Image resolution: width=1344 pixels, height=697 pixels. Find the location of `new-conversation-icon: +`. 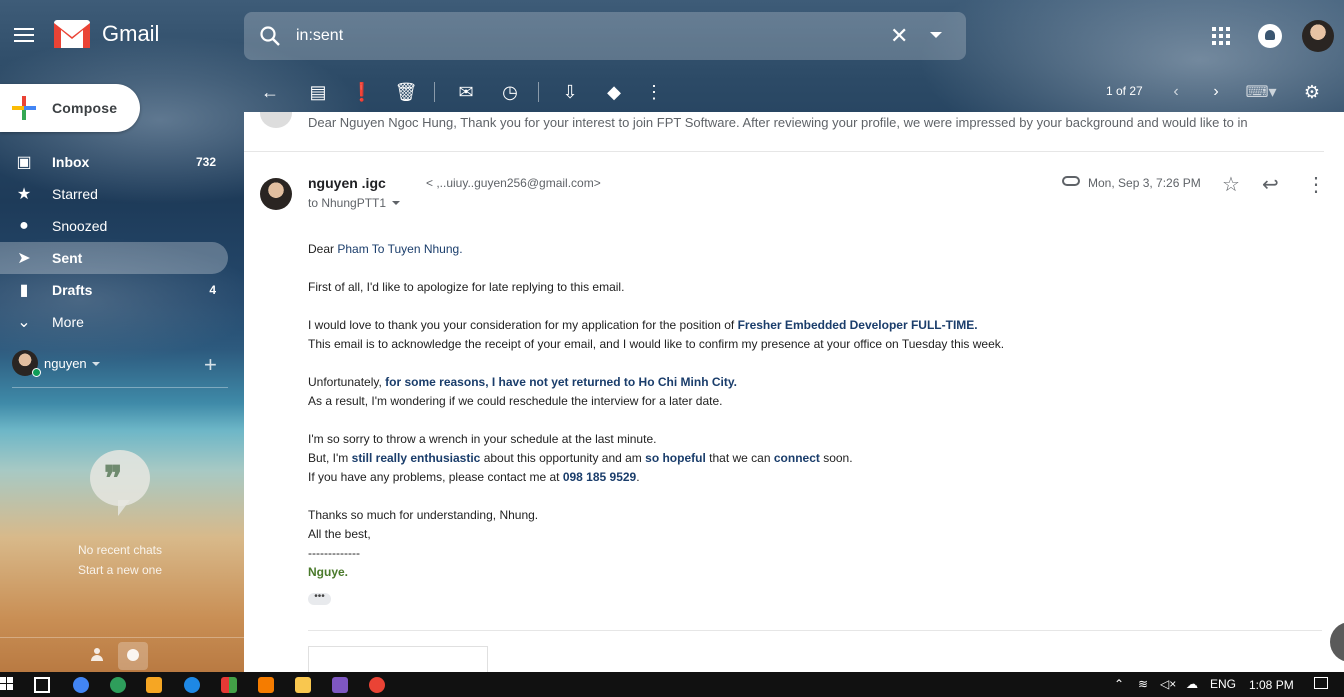

new-conversation-icon: + is located at coordinates (210, 365).